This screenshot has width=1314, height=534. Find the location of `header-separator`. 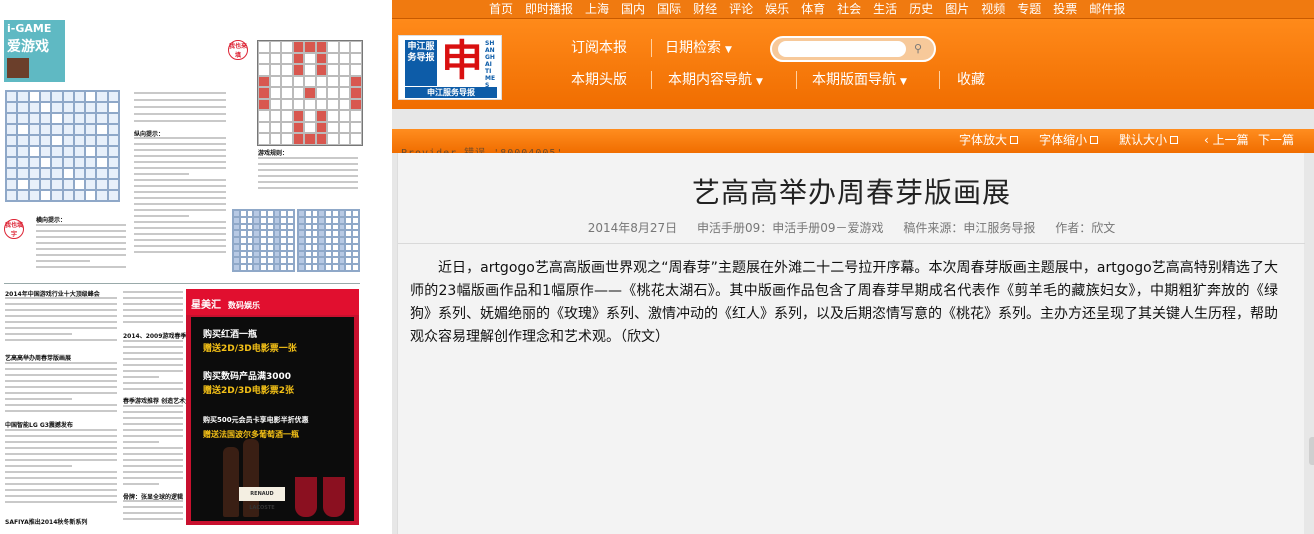

header-separator is located at coordinates (651, 80).